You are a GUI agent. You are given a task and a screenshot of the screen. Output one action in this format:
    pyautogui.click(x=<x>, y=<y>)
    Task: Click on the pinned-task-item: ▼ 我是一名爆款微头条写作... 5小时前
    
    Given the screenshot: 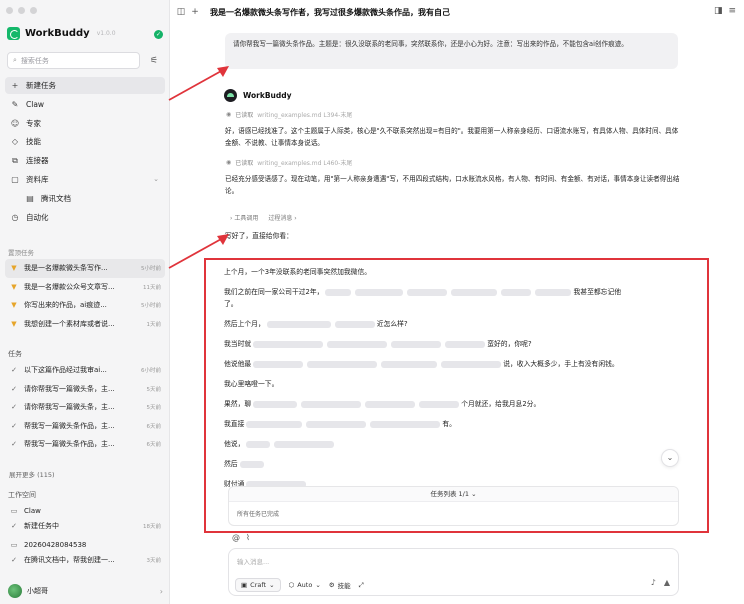 What is the action you would take?
    pyautogui.click(x=85, y=268)
    